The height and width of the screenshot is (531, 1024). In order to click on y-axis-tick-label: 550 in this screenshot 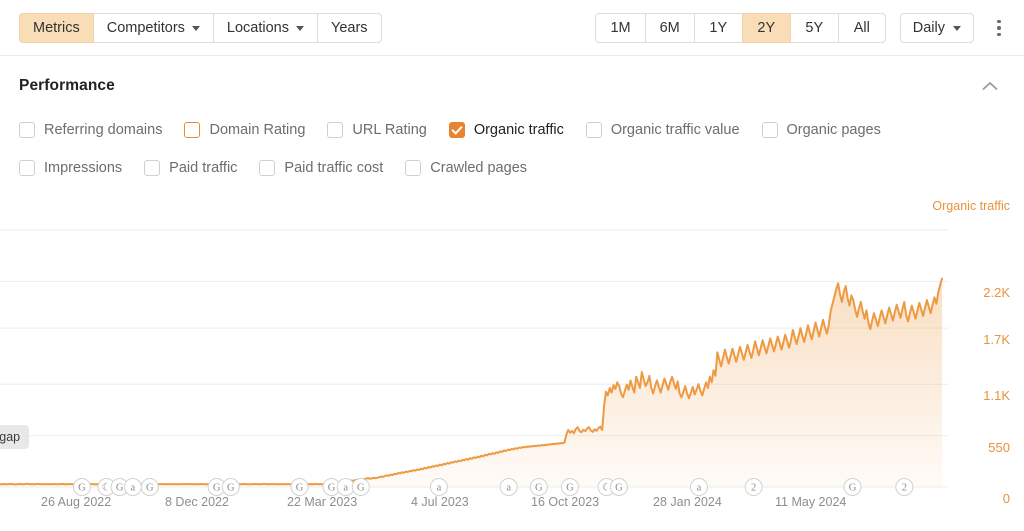, I will do `click(999, 447)`.